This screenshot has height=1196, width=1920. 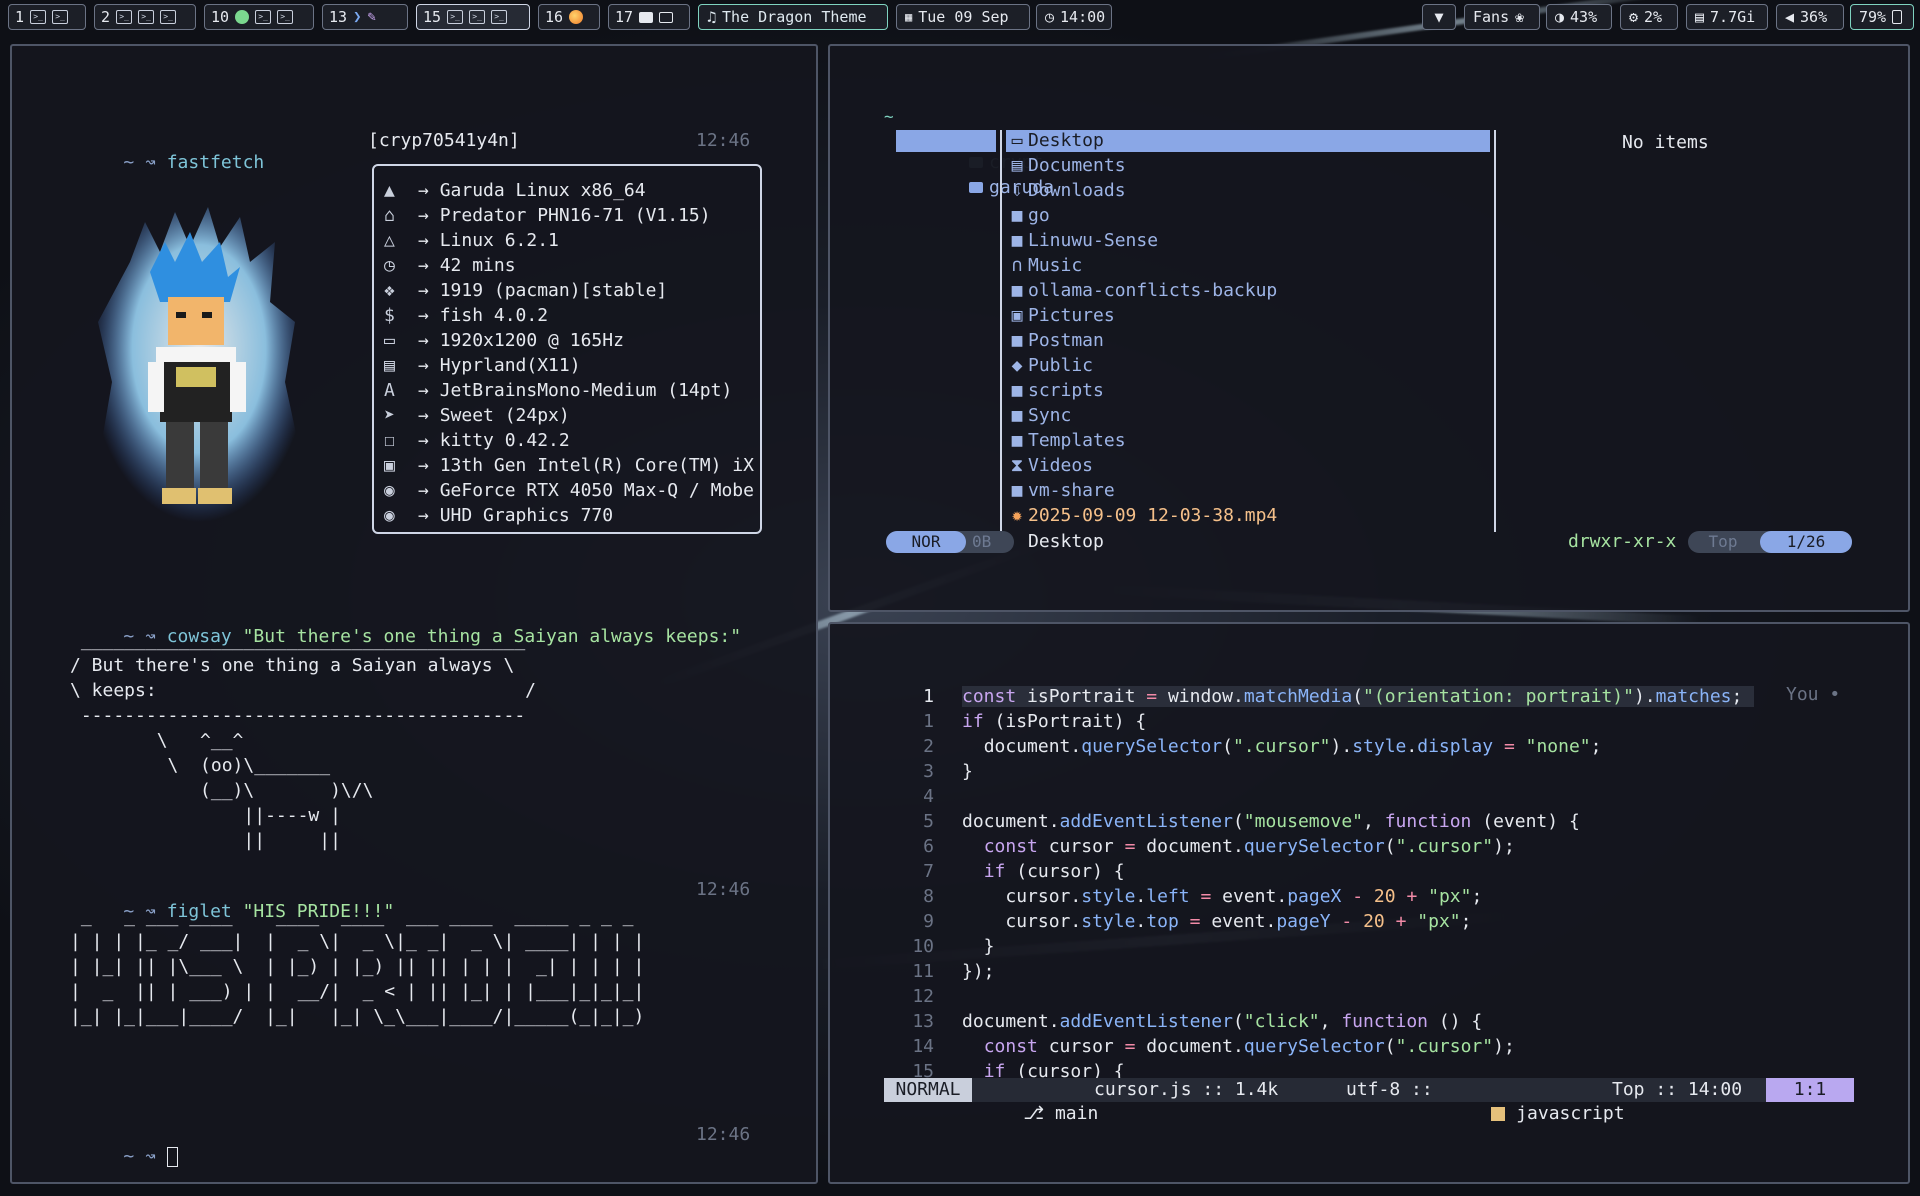 I want to click on file-list-item: ■ scripts, so click(x=1248, y=391).